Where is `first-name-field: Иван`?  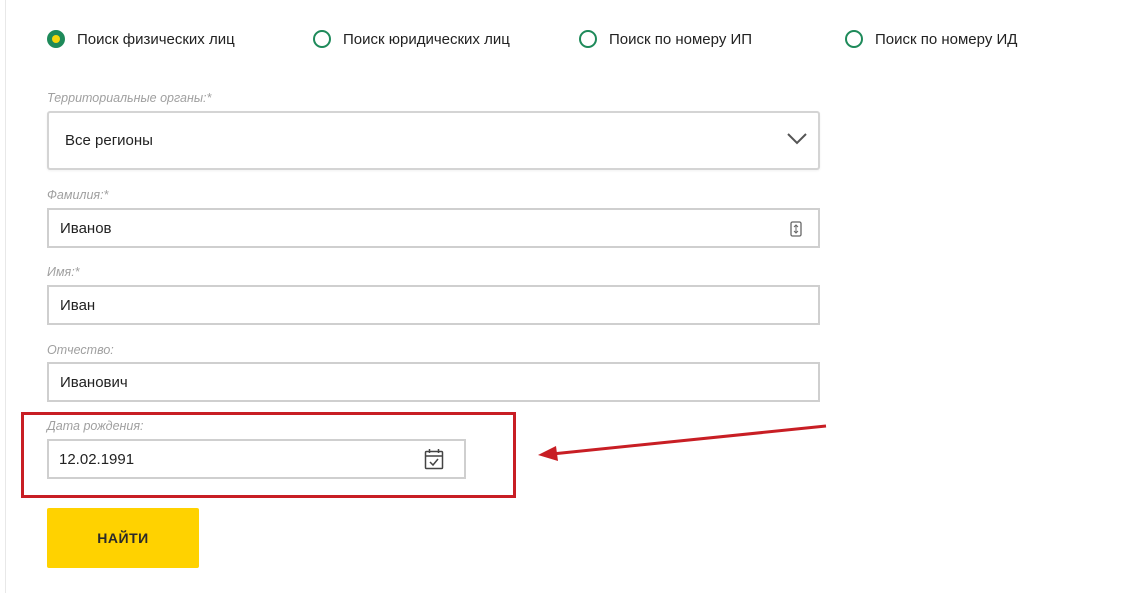
first-name-field: Иван is located at coordinates (433, 305).